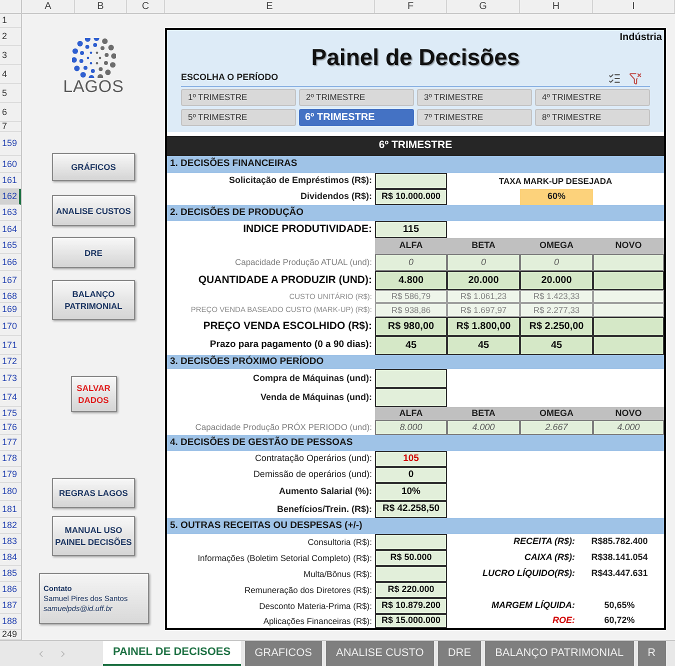  What do you see at coordinates (415, 443) in the screenshot?
I see `section-heading: 4. DECISÕES DE GESTÃO DE PESSOAS` at bounding box center [415, 443].